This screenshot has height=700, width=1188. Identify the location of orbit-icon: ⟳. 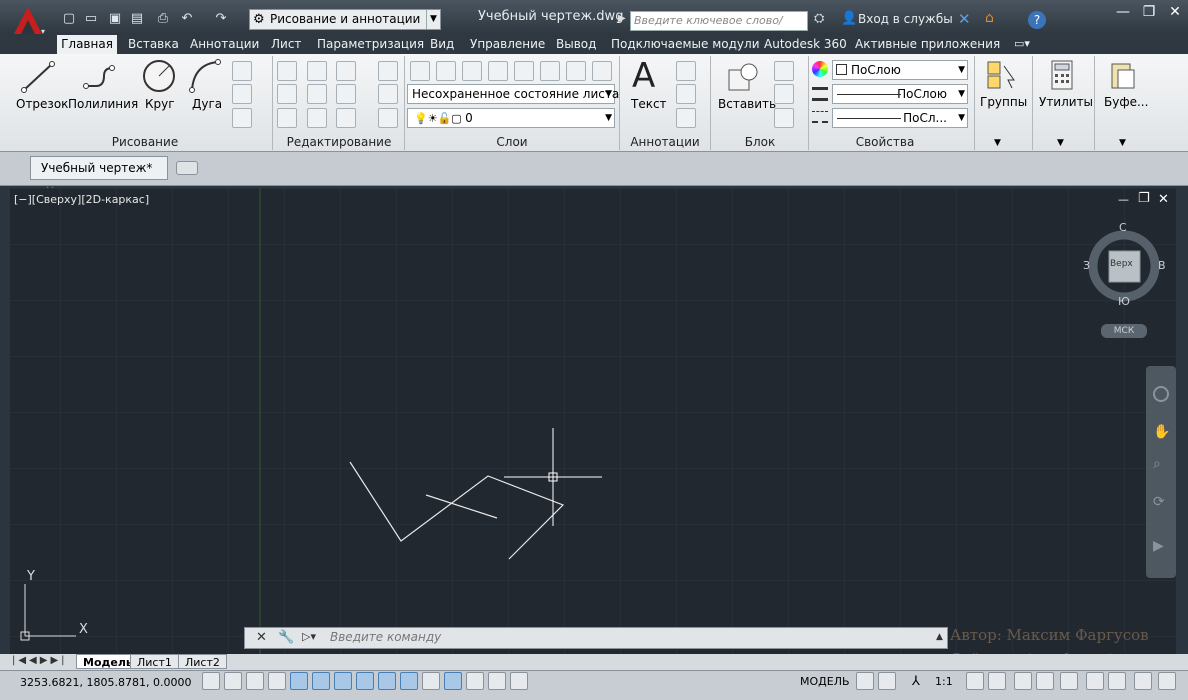
(1159, 502).